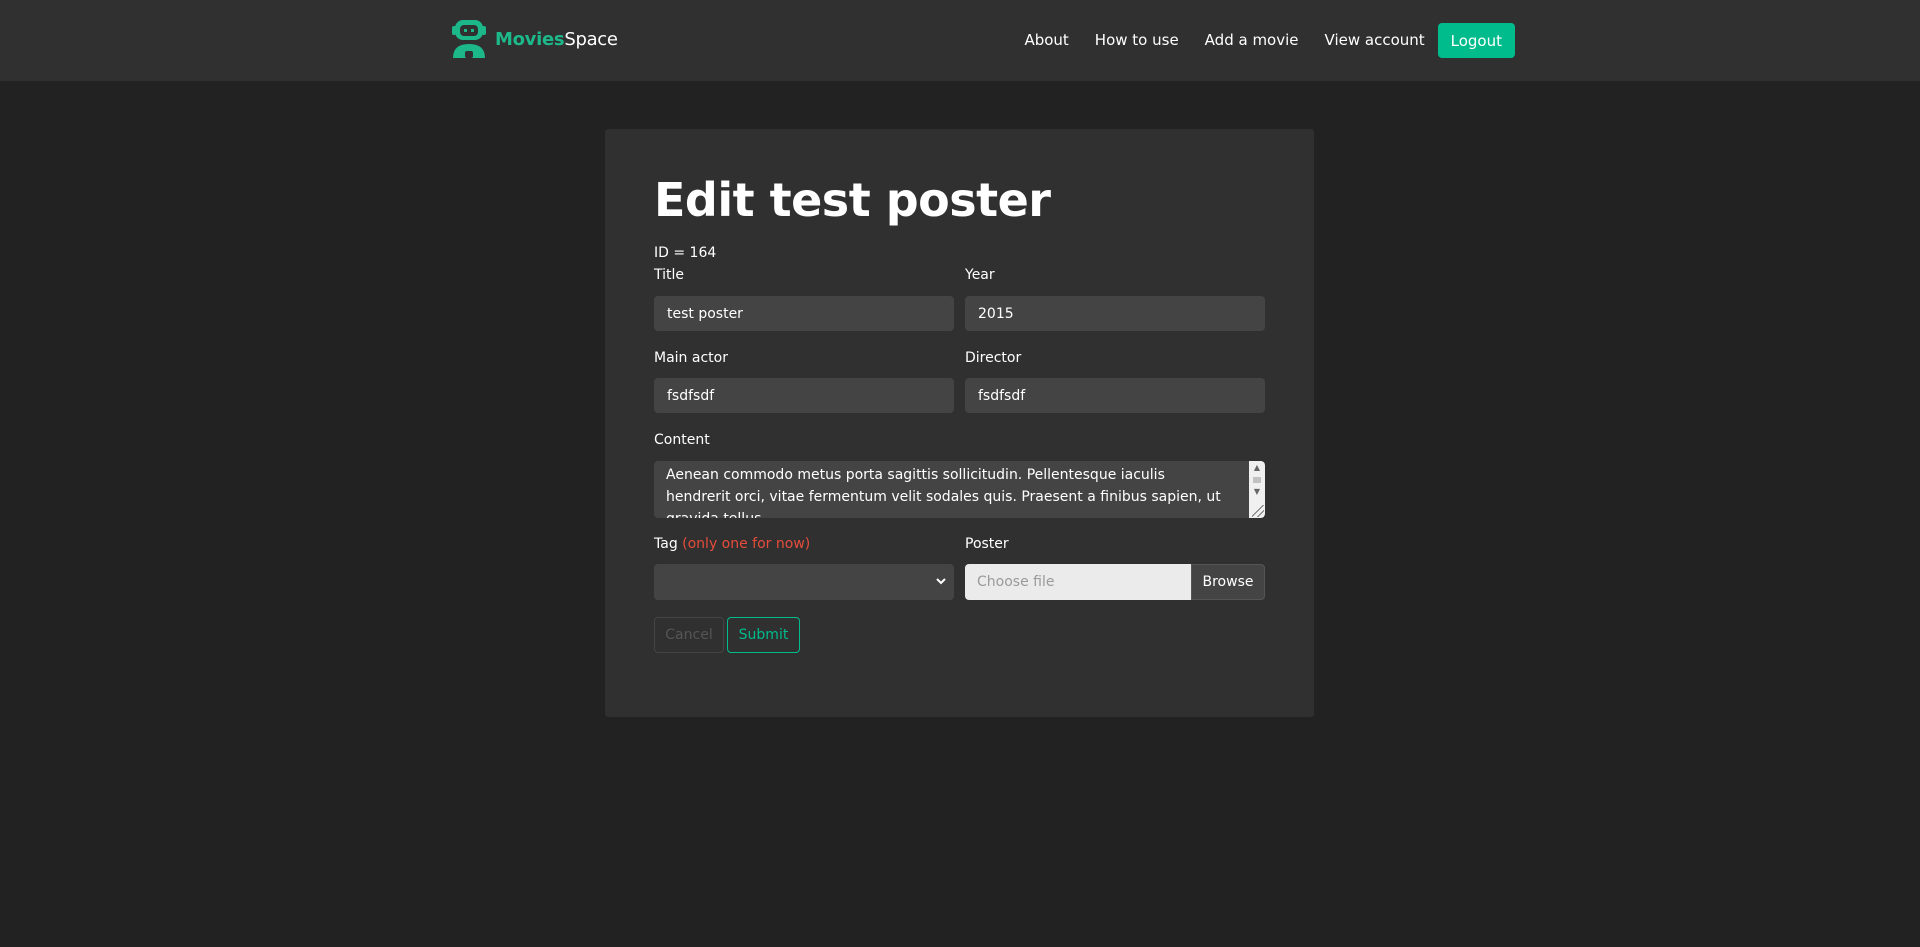 This screenshot has width=1920, height=947. I want to click on nav-link-add-movie: Add a movie, so click(1252, 40).